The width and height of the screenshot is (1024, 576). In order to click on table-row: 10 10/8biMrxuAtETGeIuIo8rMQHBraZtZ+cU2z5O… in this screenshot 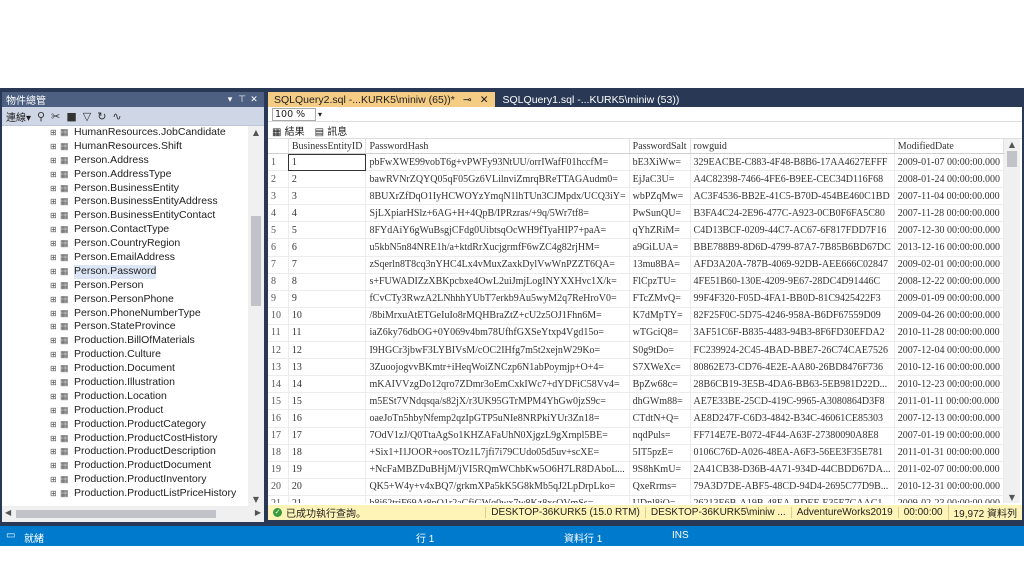, I will do `click(636, 316)`.